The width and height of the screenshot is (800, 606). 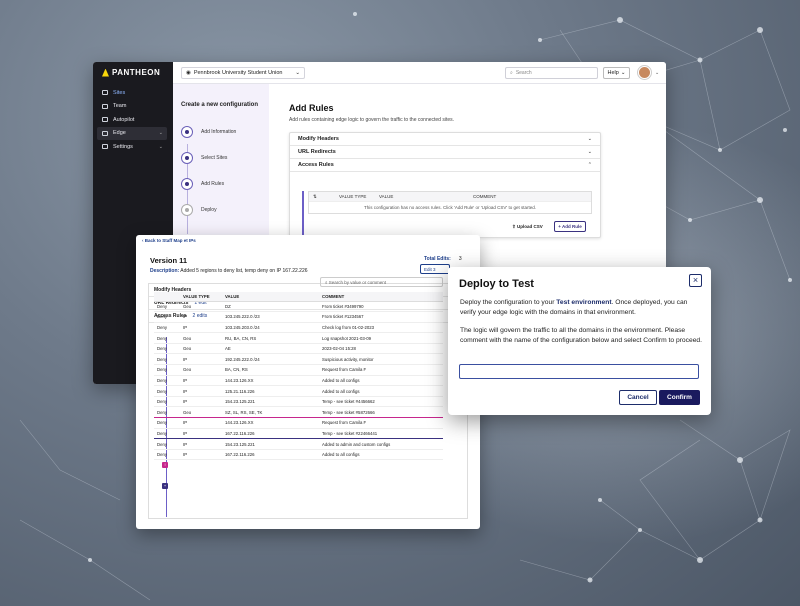 I want to click on brand-name: PANTHEON, so click(x=136, y=72).